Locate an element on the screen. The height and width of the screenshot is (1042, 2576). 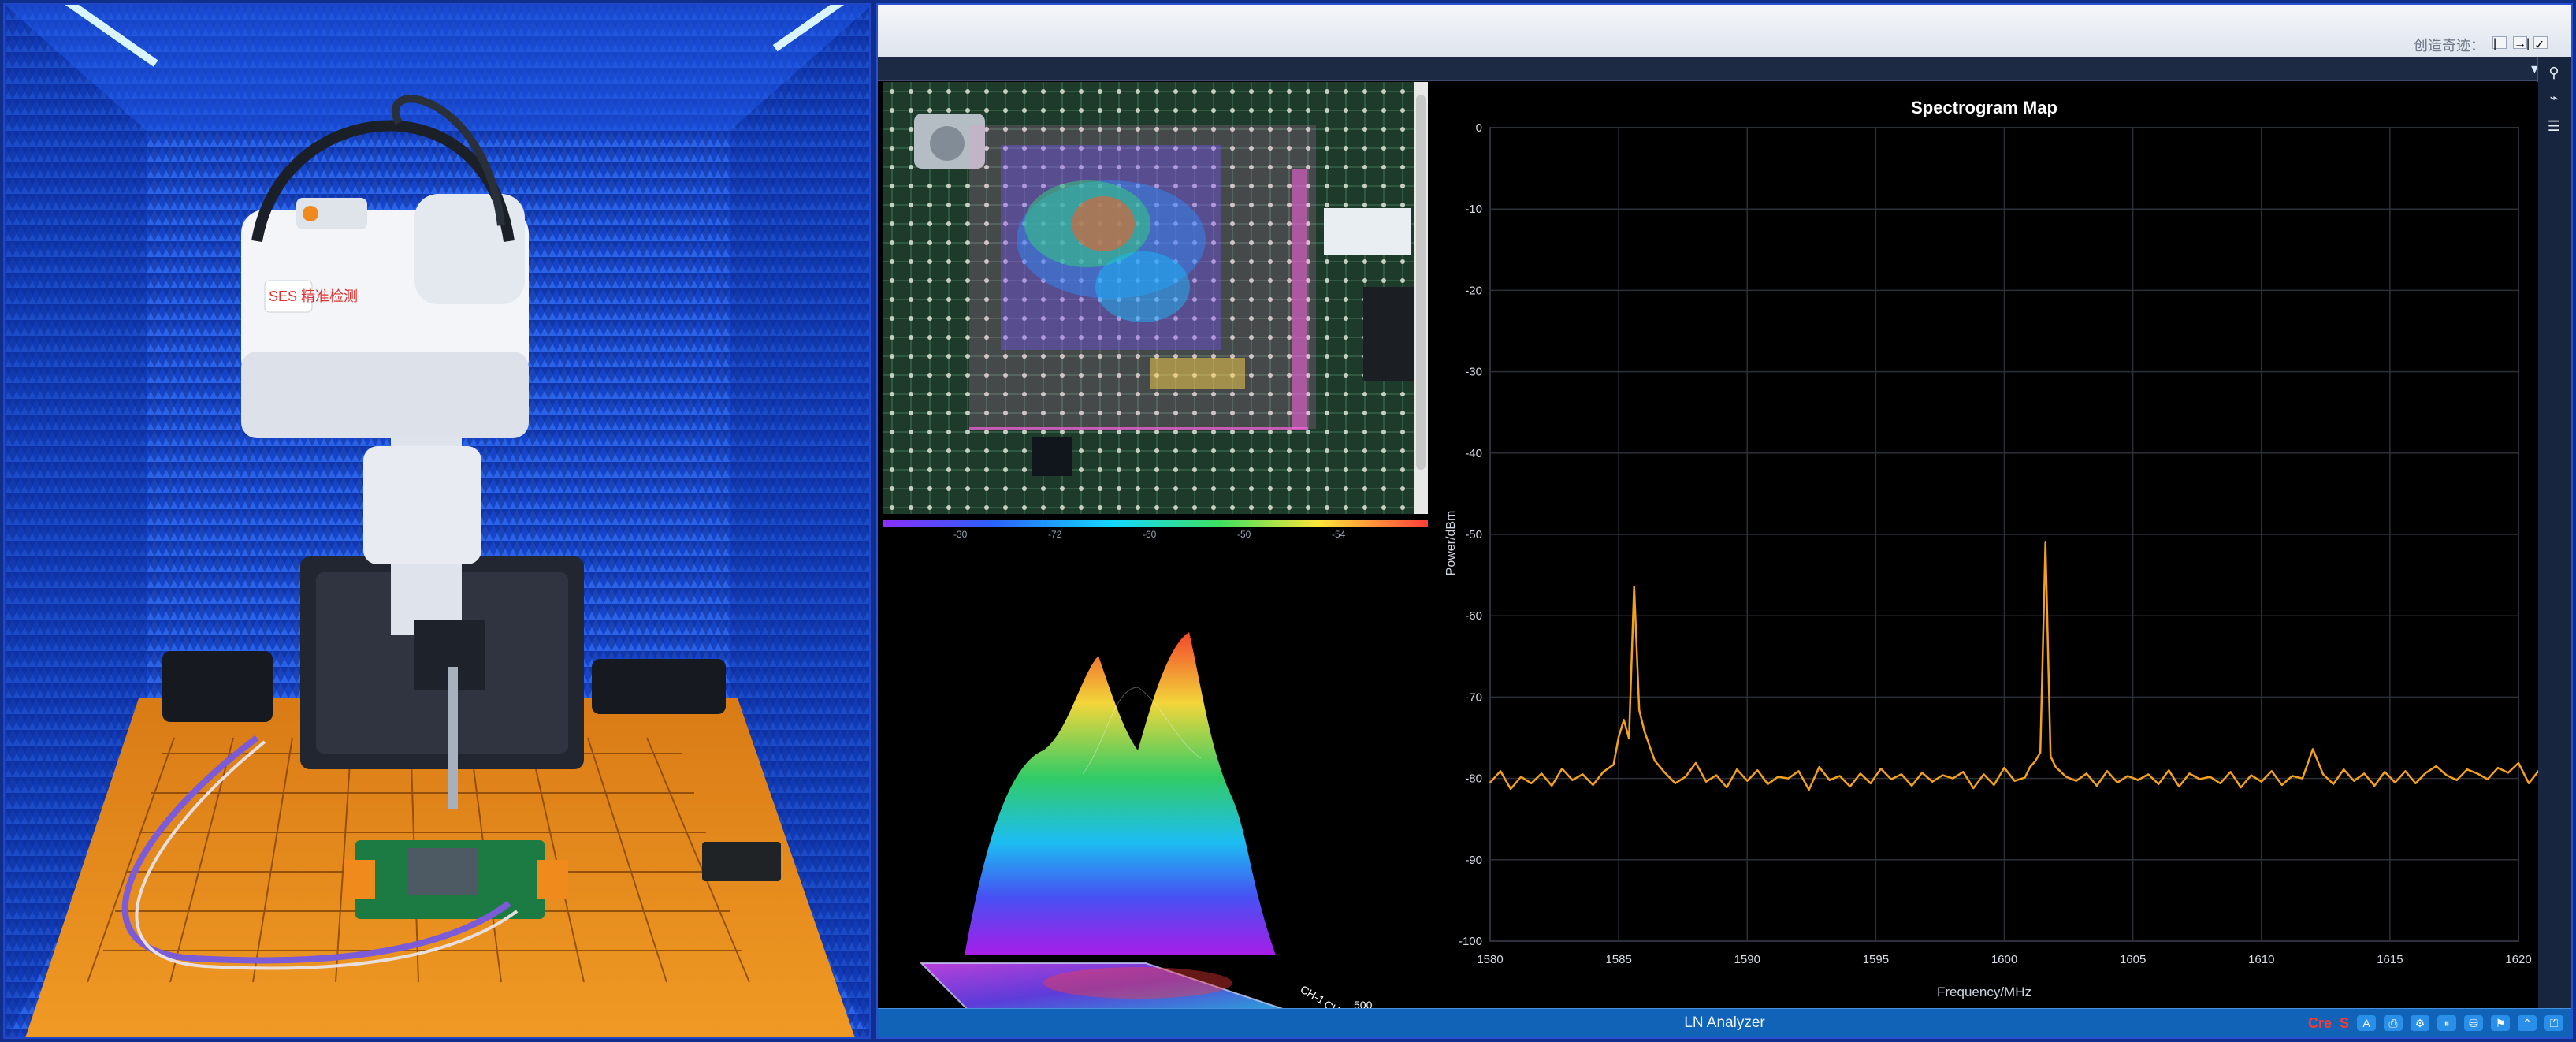
title-bar: 创造奇迹： |← →| ✓ is located at coordinates (1724, 35).